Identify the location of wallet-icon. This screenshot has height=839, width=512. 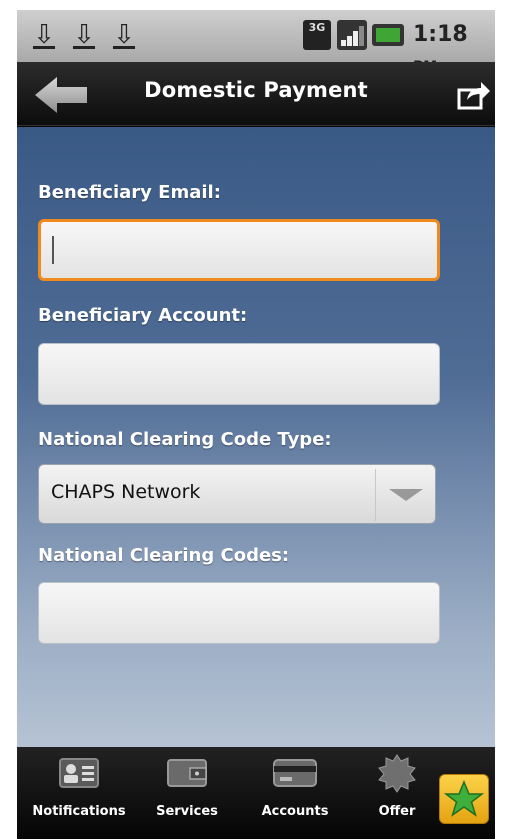
(187, 773).